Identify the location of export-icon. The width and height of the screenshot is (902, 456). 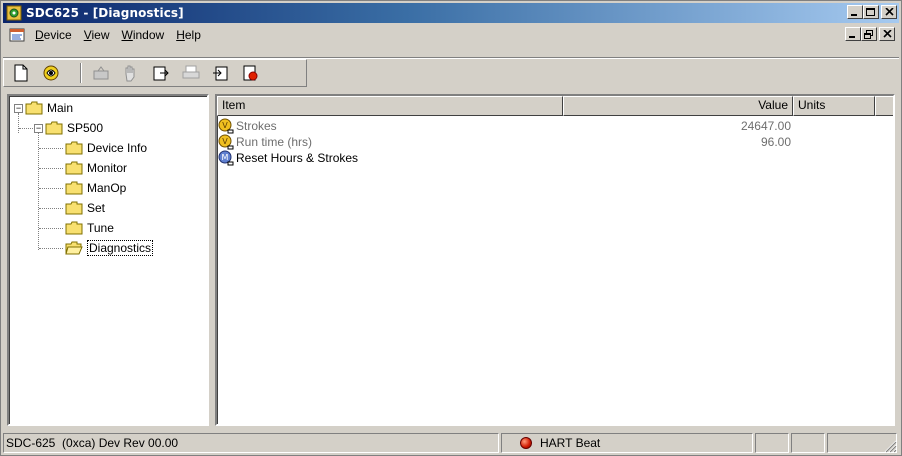
(161, 73).